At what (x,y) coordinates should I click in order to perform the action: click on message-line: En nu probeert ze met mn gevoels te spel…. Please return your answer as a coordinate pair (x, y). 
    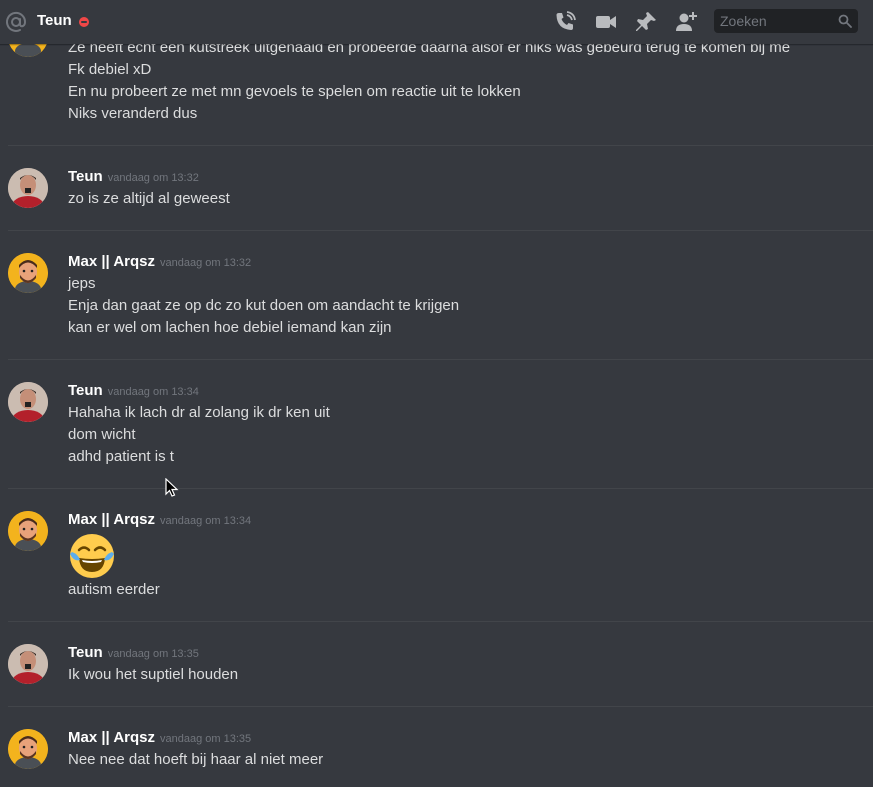
    Looking at the image, I should click on (294, 91).